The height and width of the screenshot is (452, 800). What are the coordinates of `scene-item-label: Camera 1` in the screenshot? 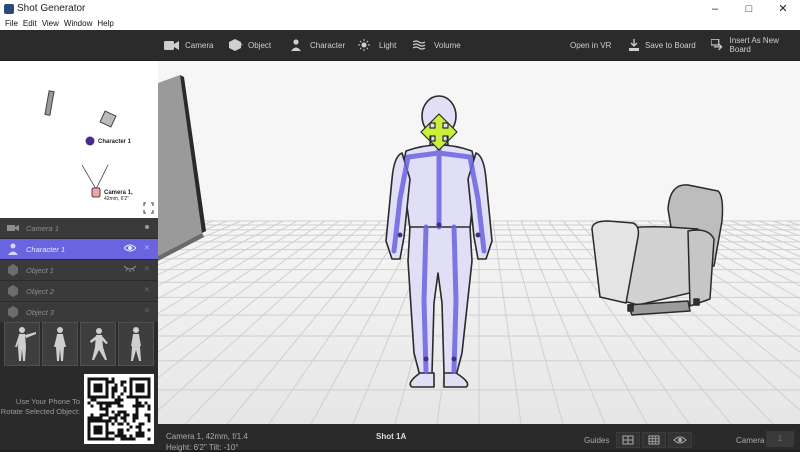 It's located at (42, 228).